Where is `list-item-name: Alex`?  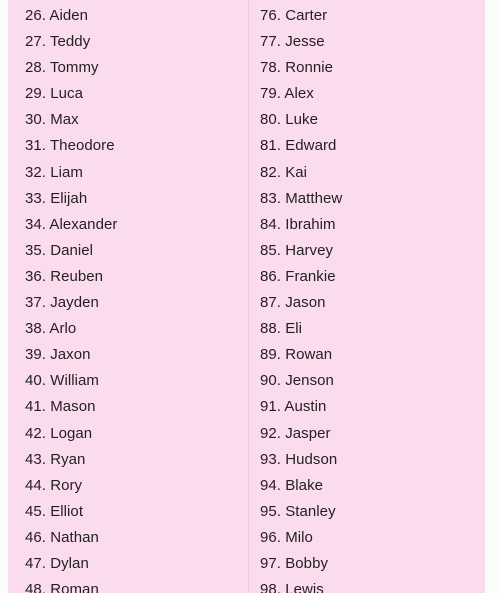 list-item-name: Alex is located at coordinates (299, 94).